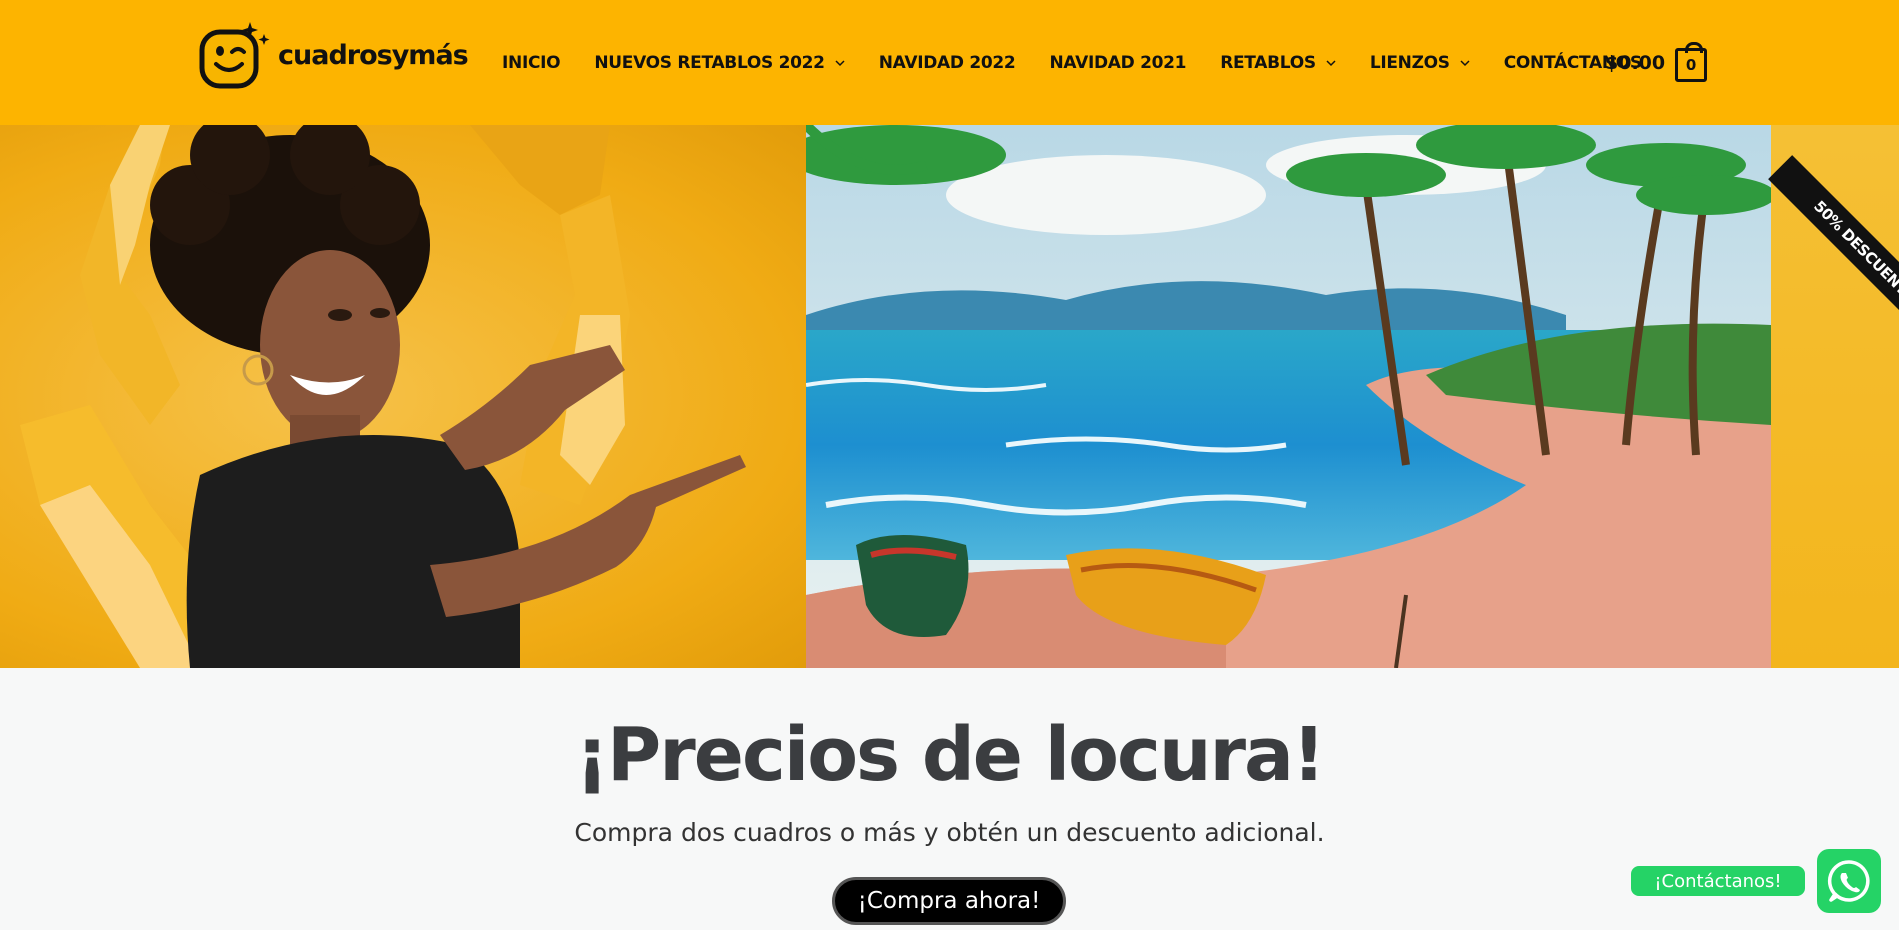 The image size is (1899, 930). I want to click on nav-item-label: INICIO, so click(531, 62).